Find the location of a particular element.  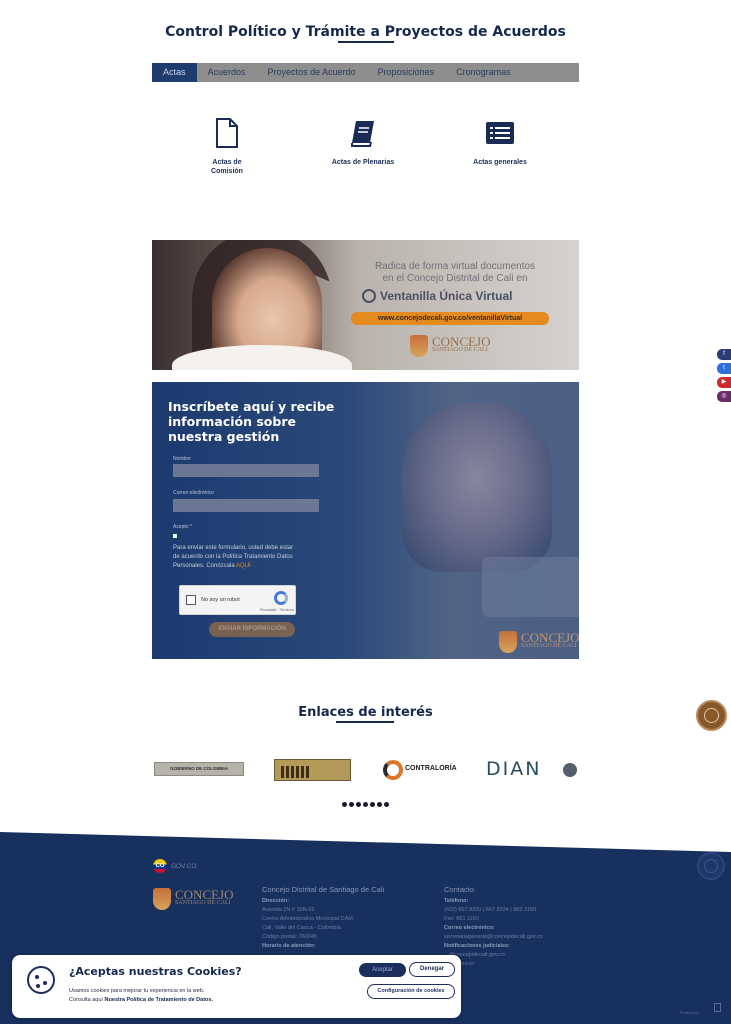

form-heading-line-2: información sobre is located at coordinates (232, 421).